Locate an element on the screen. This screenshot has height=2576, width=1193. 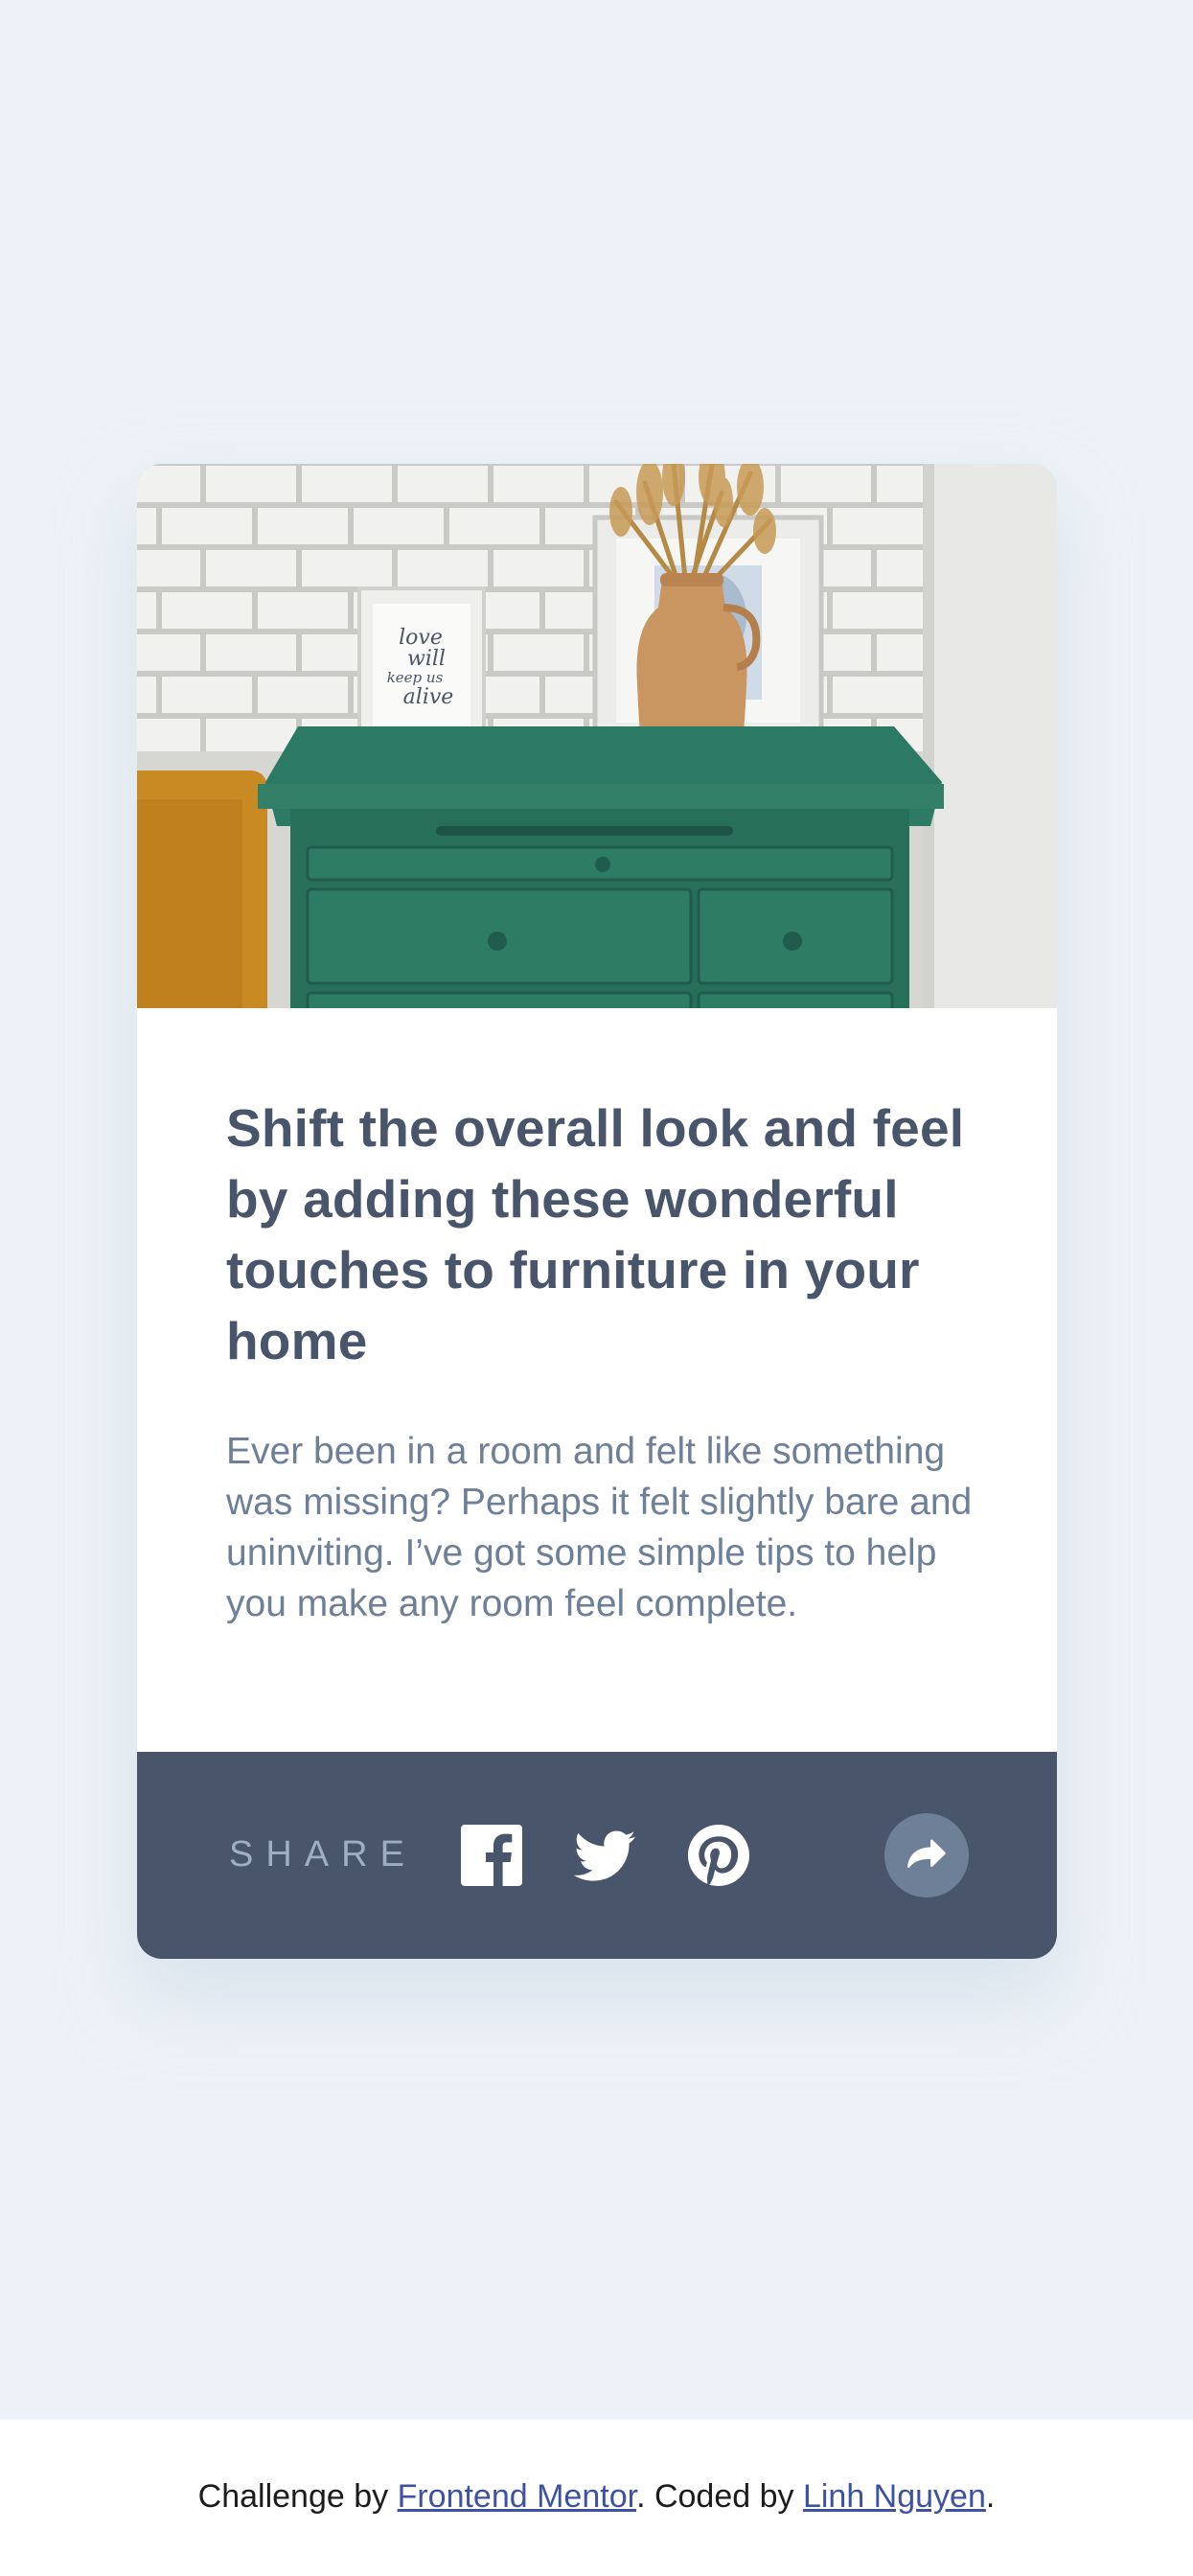
doorframe is located at coordinates (990, 736).